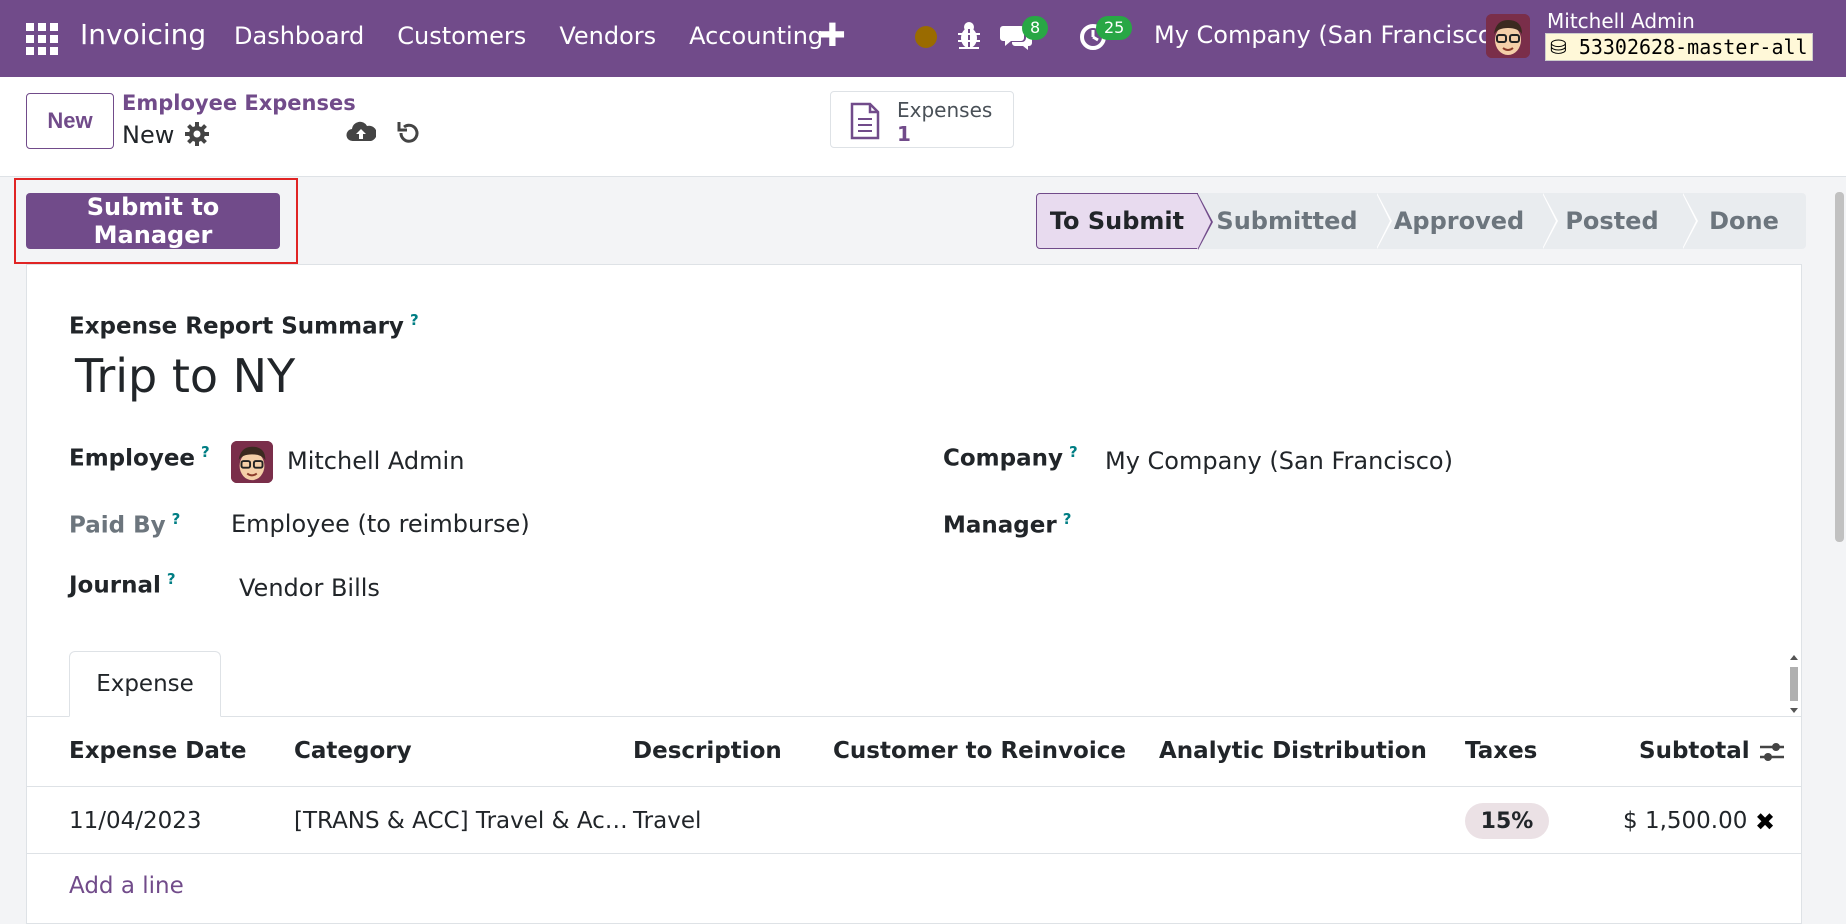 The height and width of the screenshot is (924, 1846). I want to click on company-label: Company?, so click(1010, 457).